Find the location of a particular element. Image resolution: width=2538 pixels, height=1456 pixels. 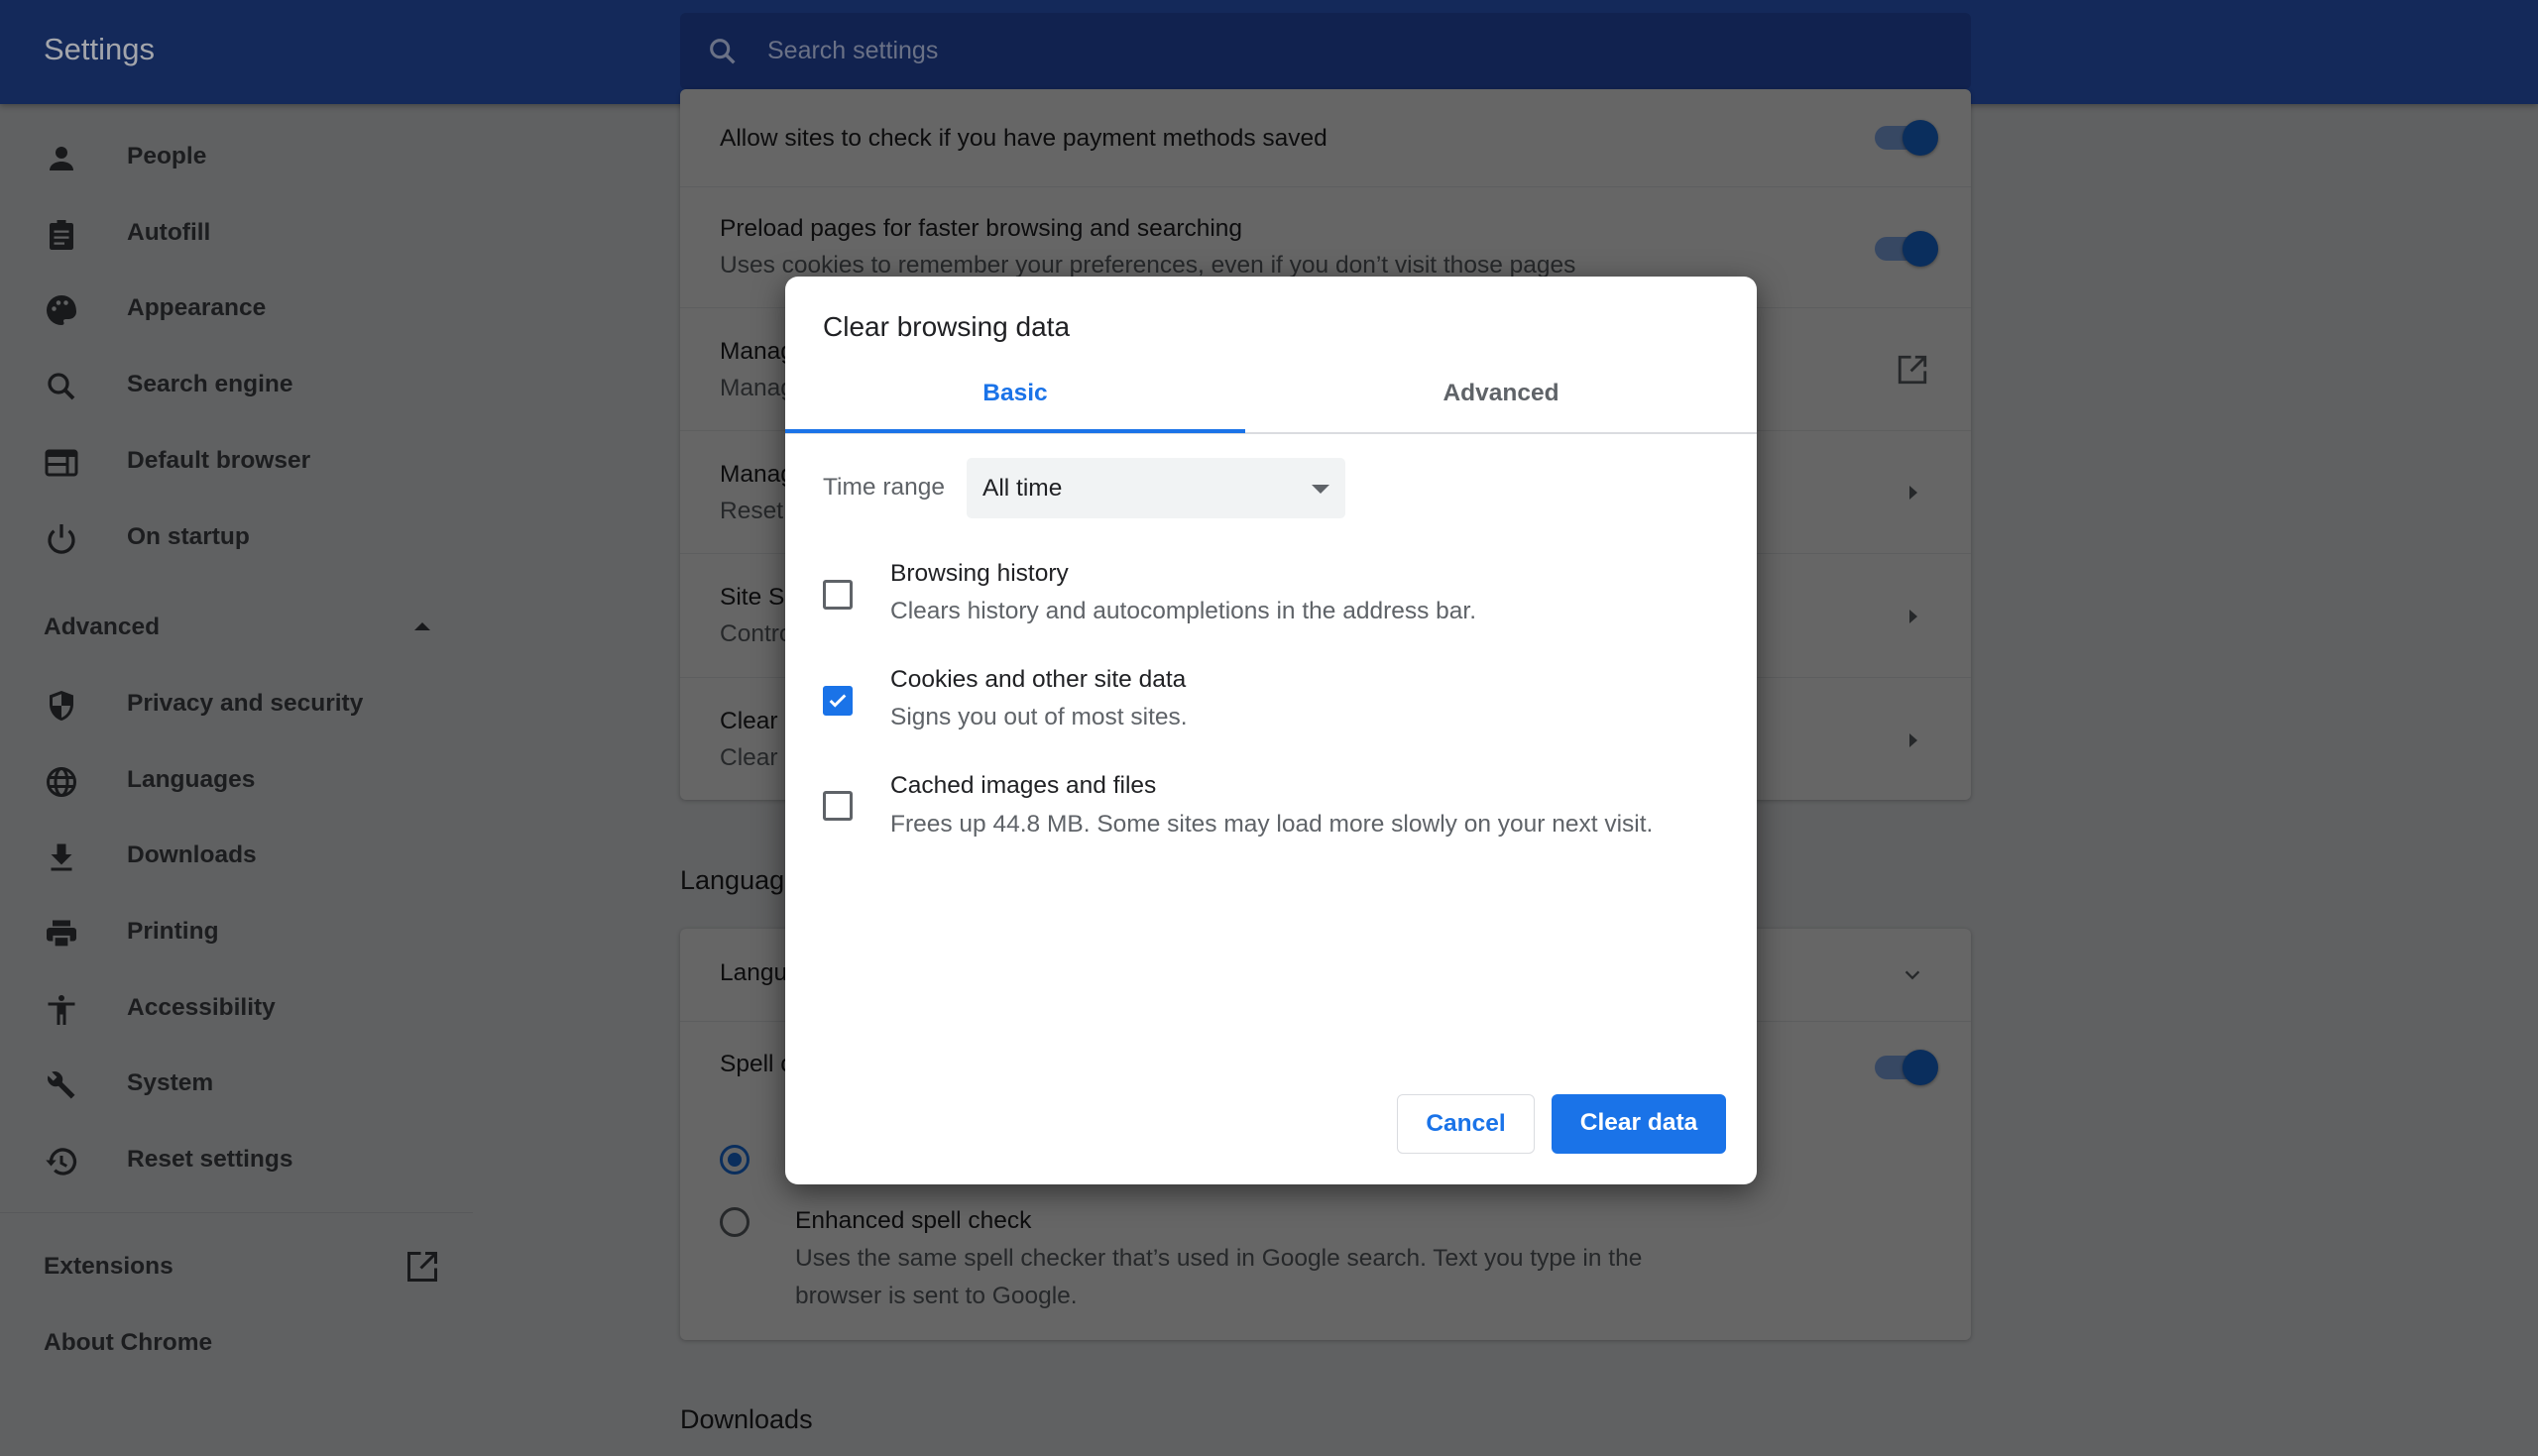

sidebar-item-system: System is located at coordinates (236, 1082).